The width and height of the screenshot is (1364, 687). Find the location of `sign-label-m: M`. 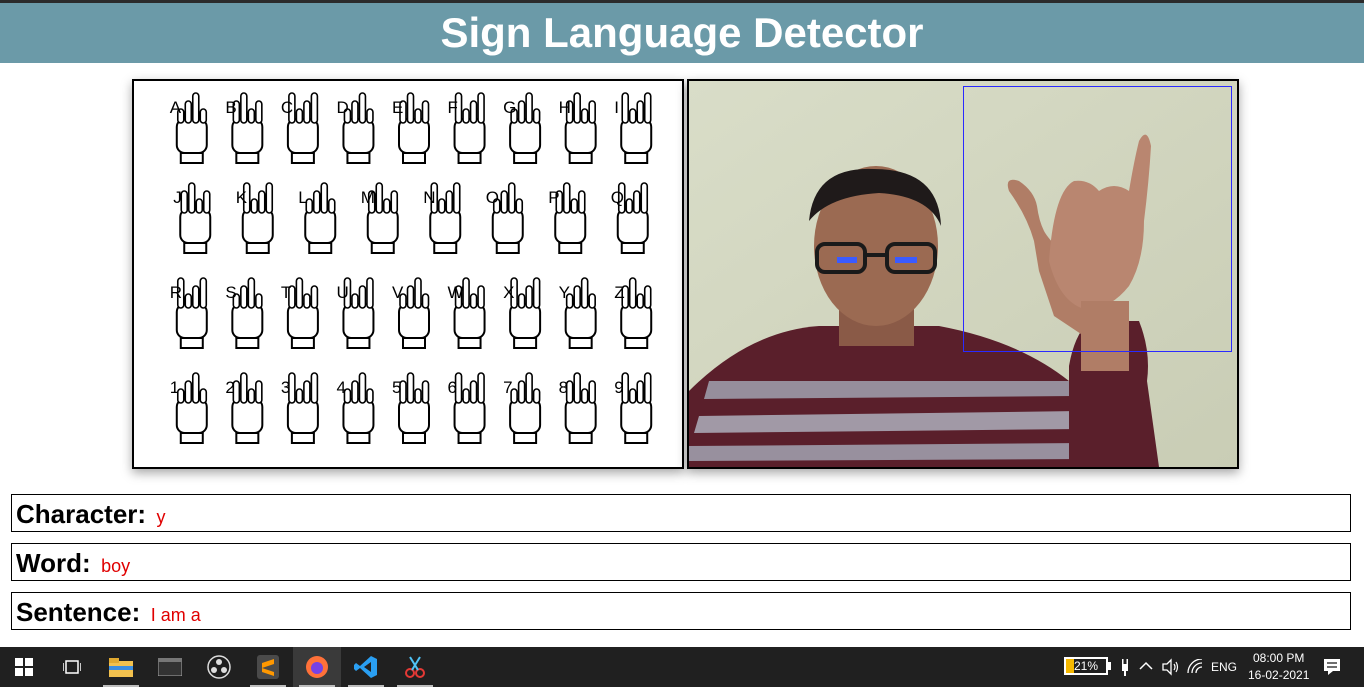

sign-label-m: M is located at coordinates (368, 197).